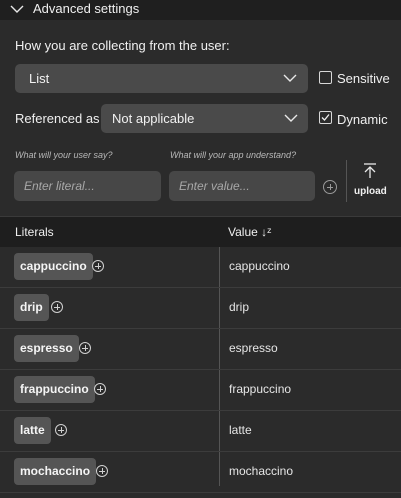 The height and width of the screenshot is (498, 401). What do you see at coordinates (249, 232) in the screenshot?
I see `value-column-header: Value ↓ᶻ` at bounding box center [249, 232].